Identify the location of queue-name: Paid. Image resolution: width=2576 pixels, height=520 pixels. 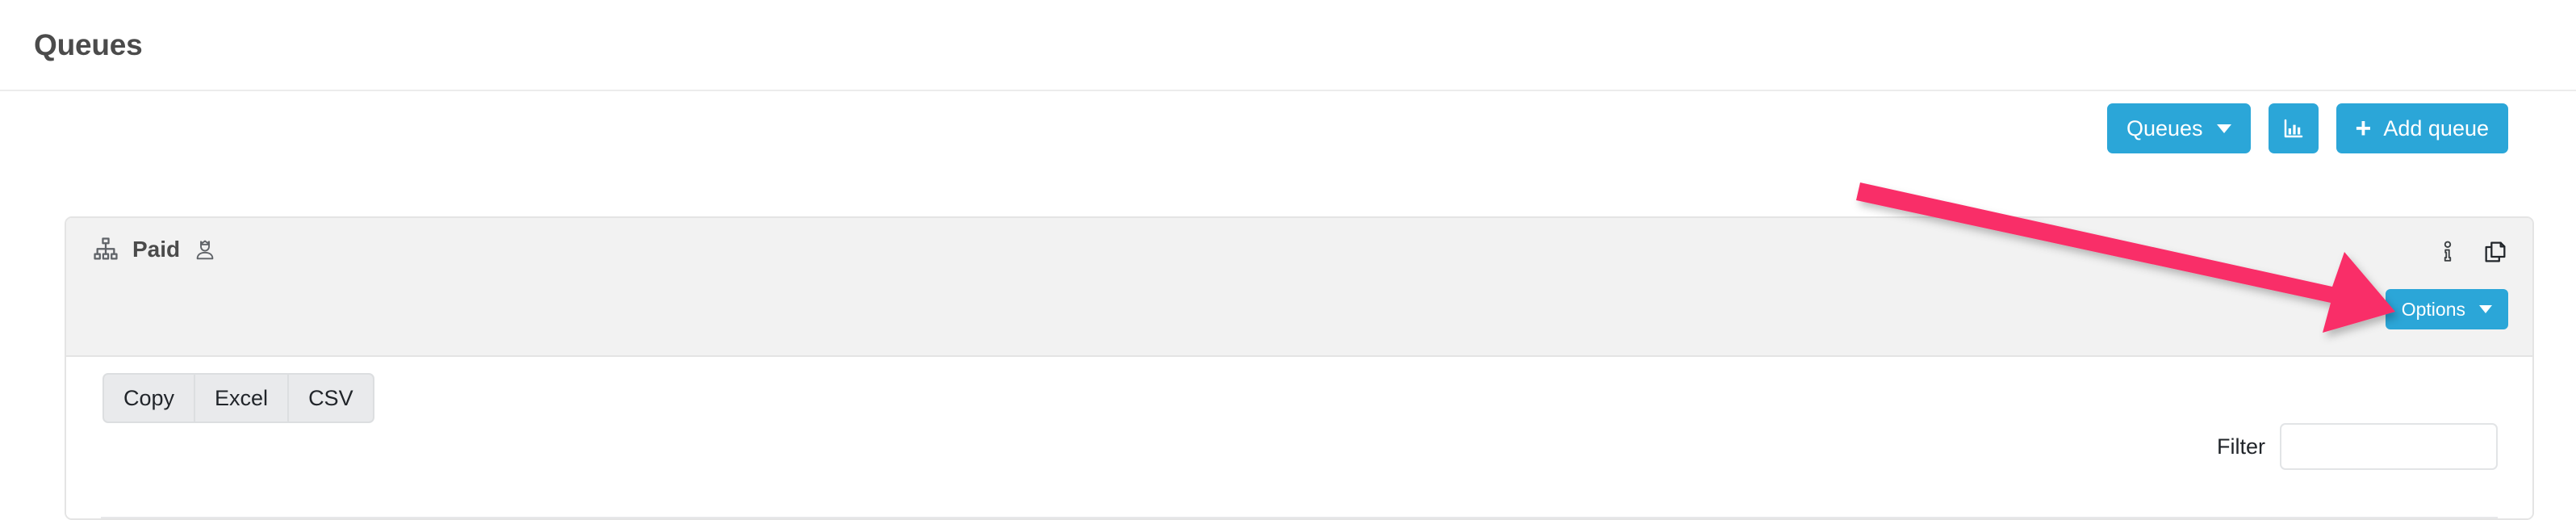
(156, 249).